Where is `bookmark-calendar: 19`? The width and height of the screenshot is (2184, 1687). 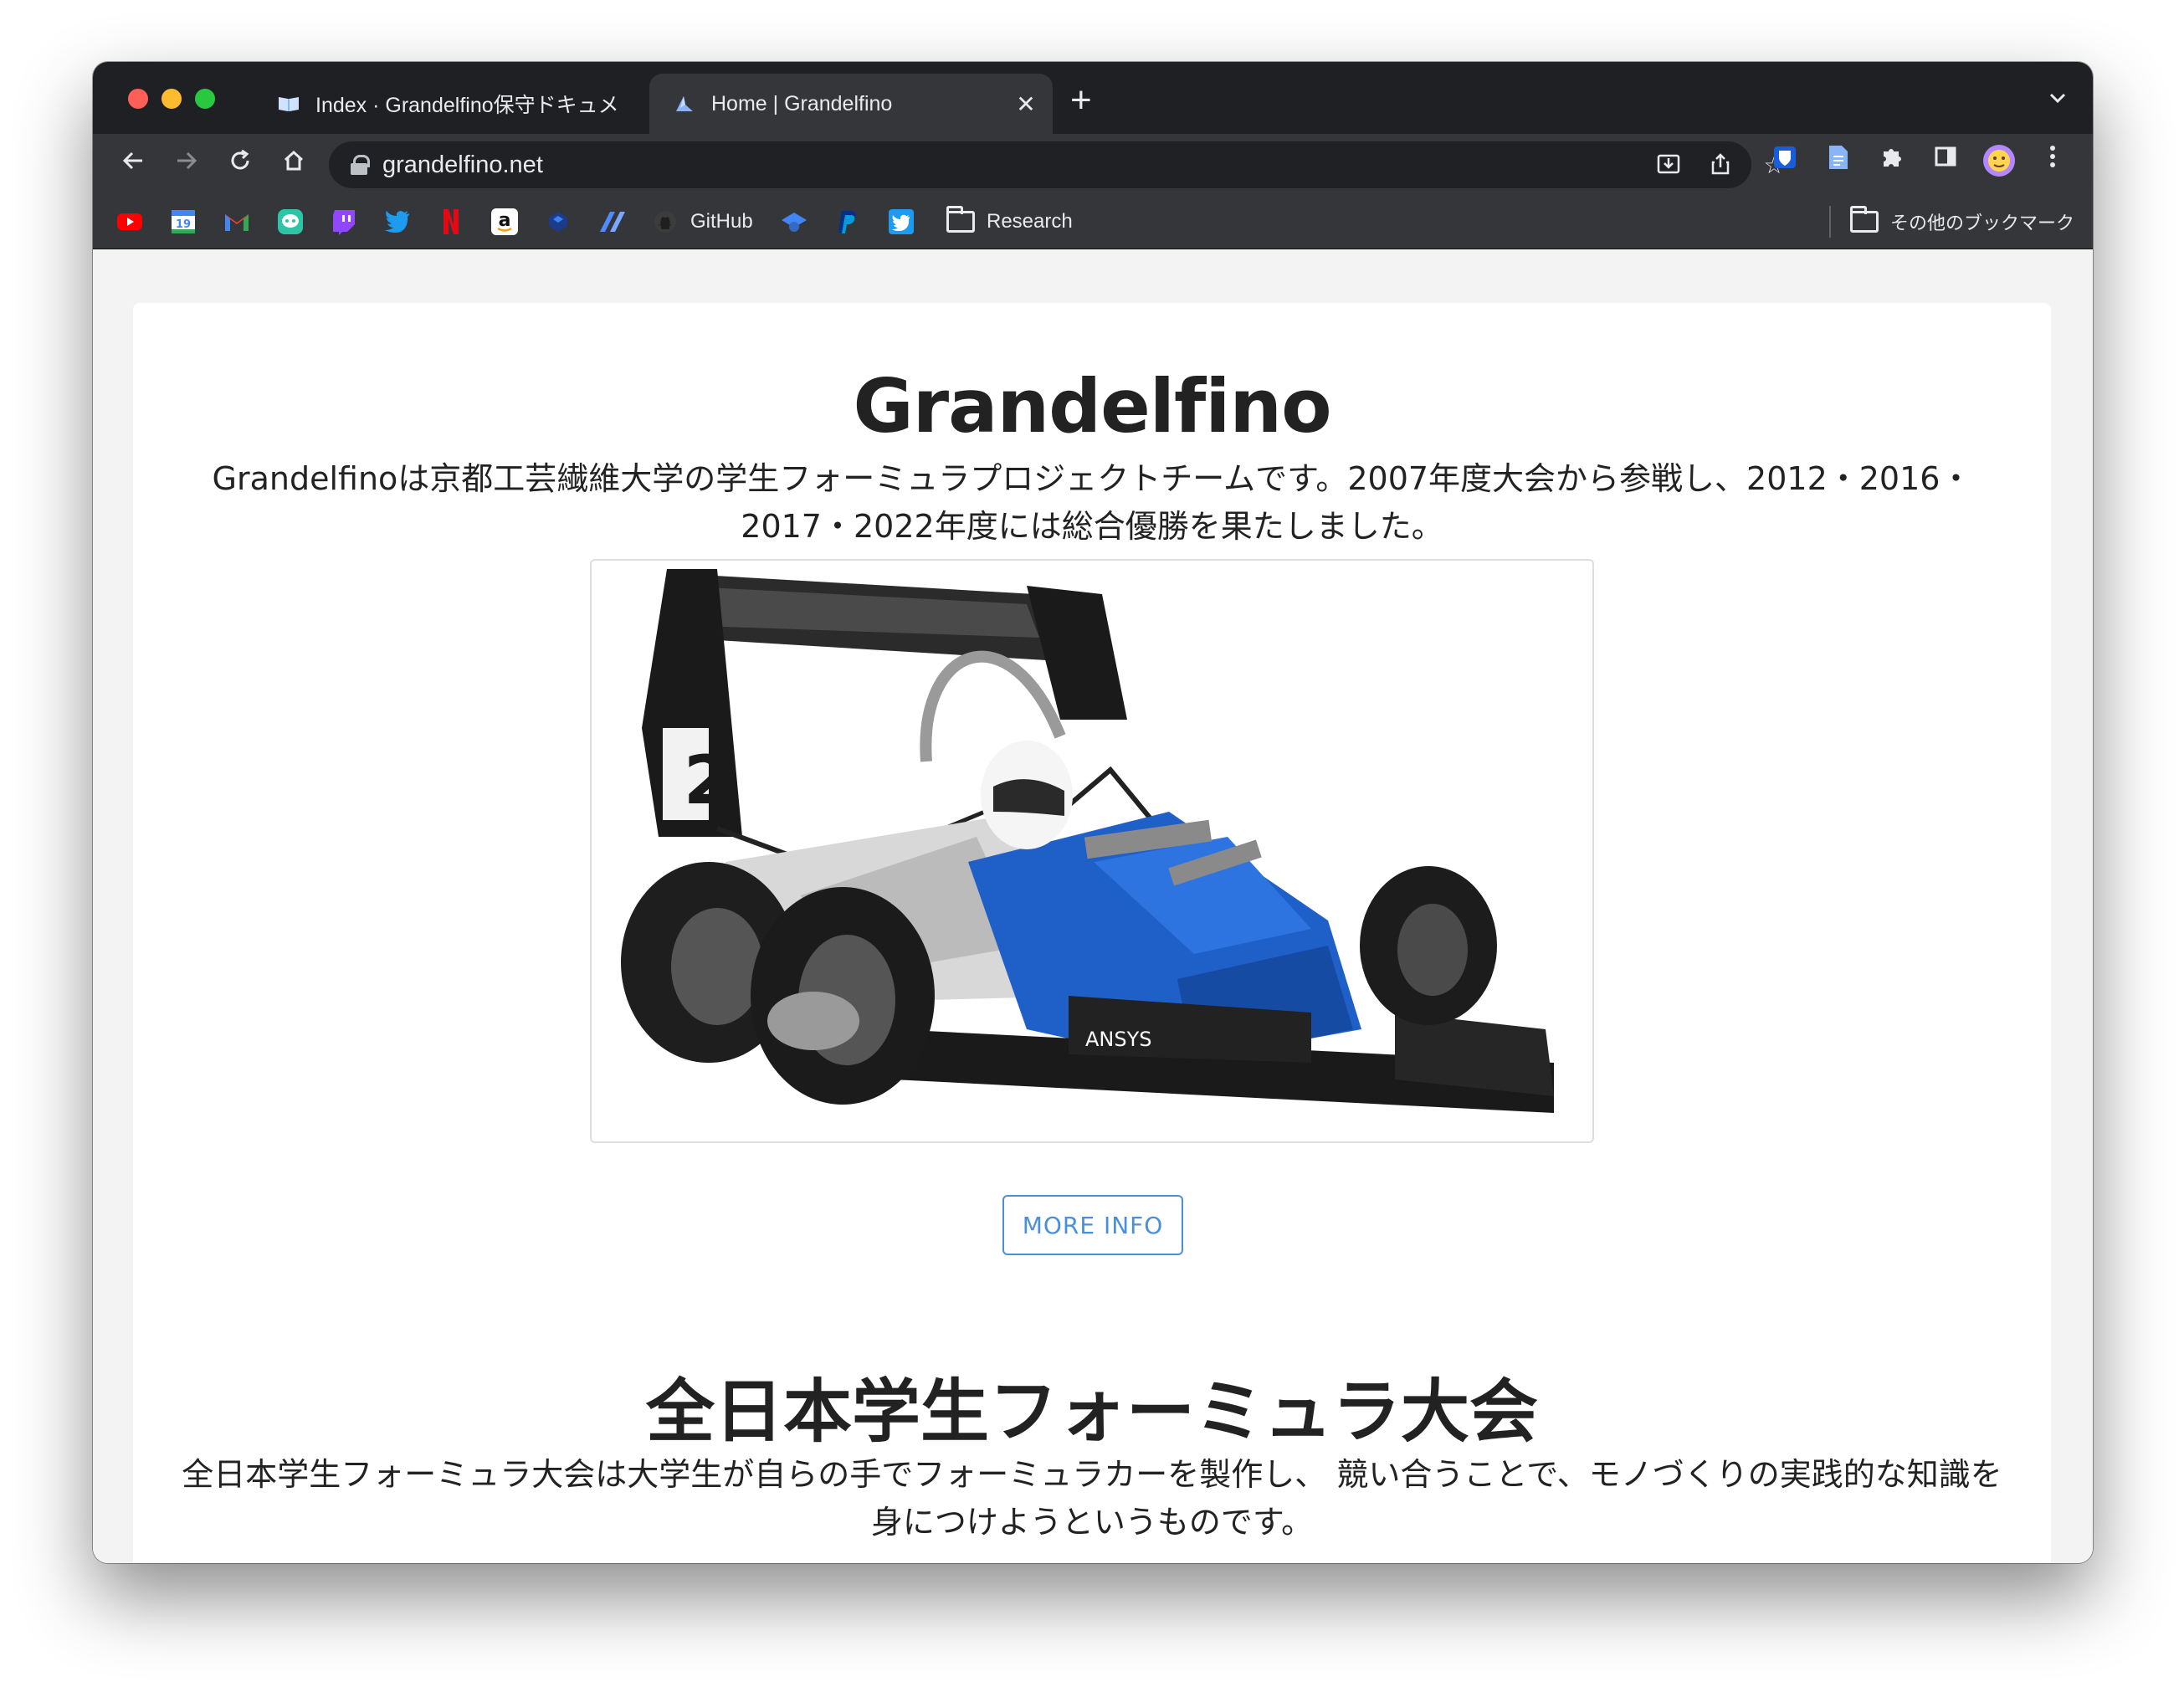 bookmark-calendar: 19 is located at coordinates (184, 222).